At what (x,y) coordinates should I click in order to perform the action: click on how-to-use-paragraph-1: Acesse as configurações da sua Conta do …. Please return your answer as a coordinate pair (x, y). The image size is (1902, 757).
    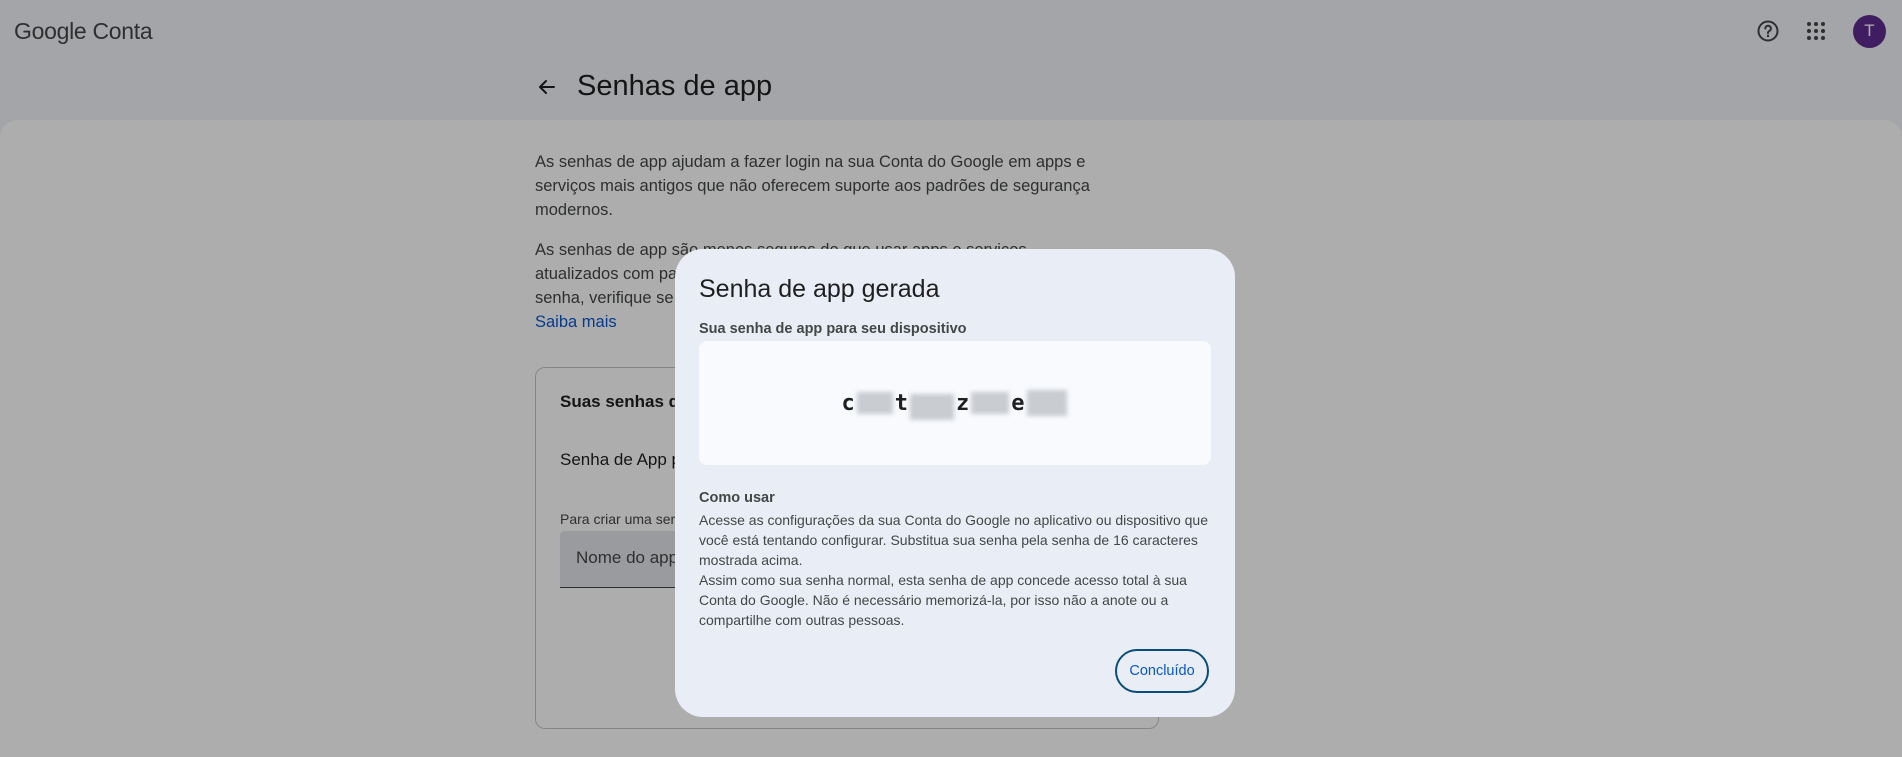
    Looking at the image, I should click on (953, 540).